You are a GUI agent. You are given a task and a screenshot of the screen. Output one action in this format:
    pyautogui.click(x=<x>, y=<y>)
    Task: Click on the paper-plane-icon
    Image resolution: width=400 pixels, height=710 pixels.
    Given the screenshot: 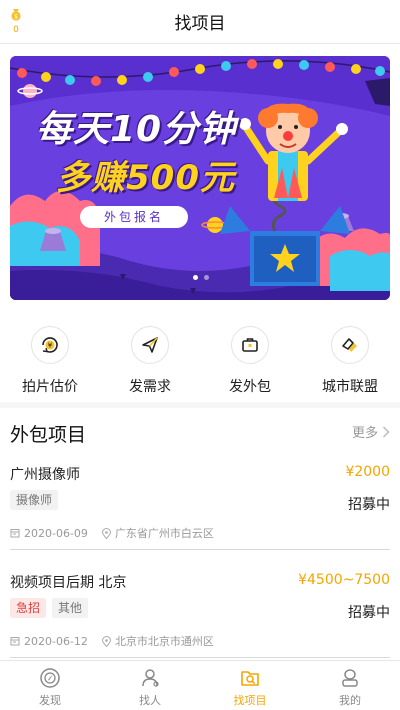 What is the action you would take?
    pyautogui.click(x=150, y=345)
    